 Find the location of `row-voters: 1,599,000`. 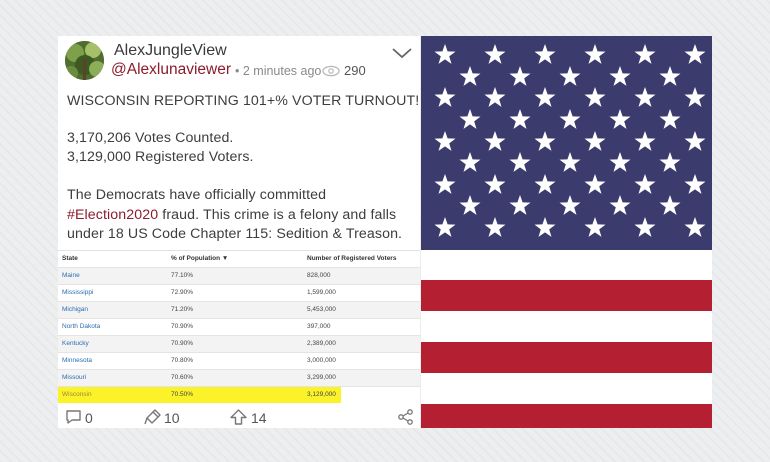

row-voters: 1,599,000 is located at coordinates (321, 292).